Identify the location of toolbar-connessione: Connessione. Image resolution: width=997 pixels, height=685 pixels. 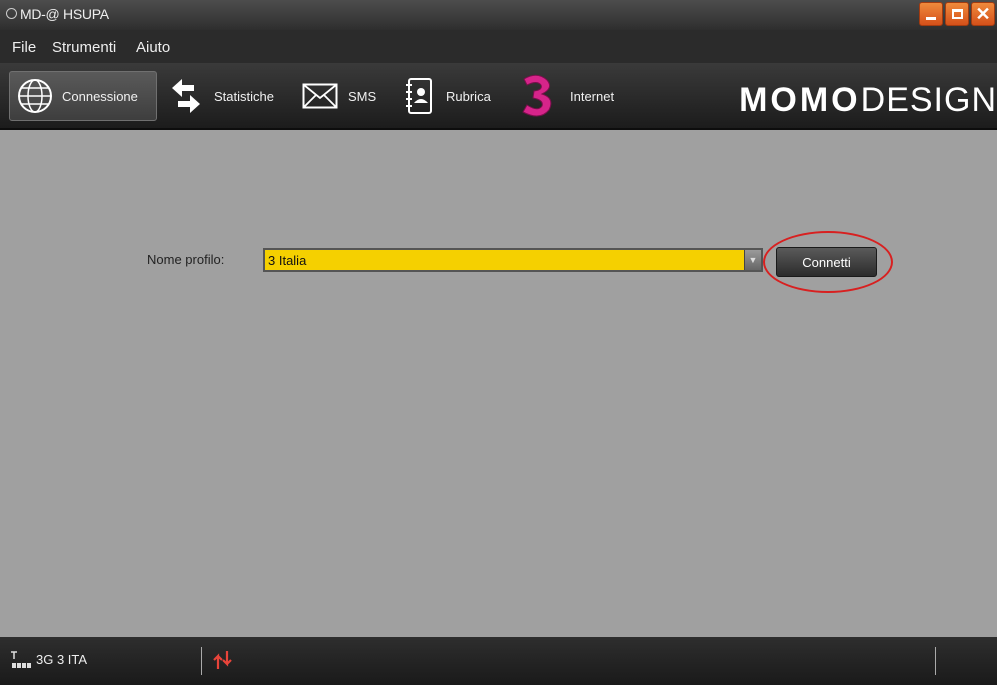
(83, 96).